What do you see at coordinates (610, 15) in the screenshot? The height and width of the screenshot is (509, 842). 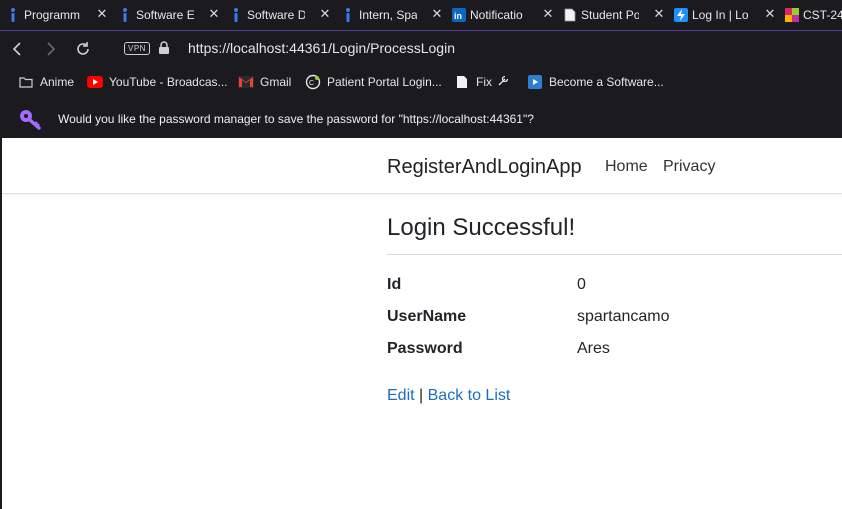 I see `tab-label: Student Po` at bounding box center [610, 15].